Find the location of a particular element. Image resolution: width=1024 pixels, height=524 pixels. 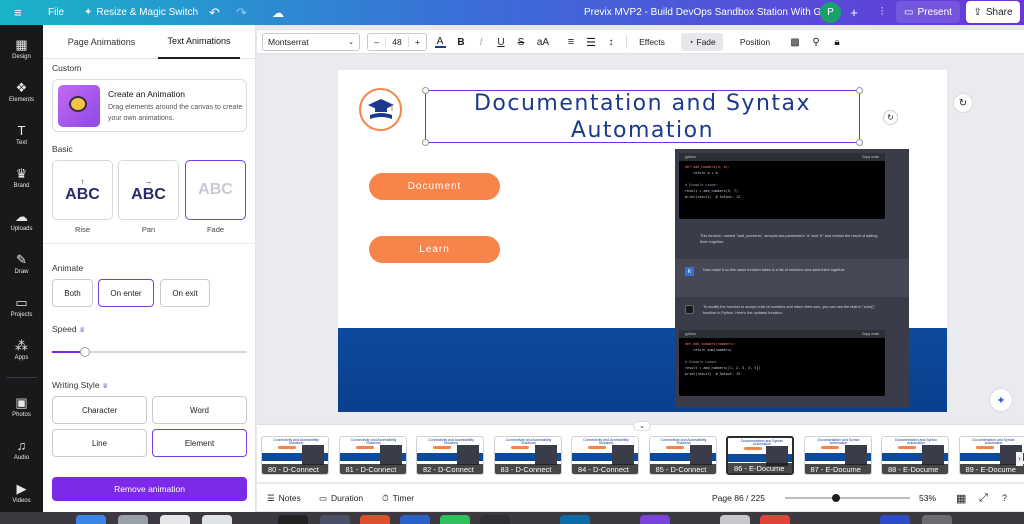

position-button: Position is located at coordinates (755, 42).